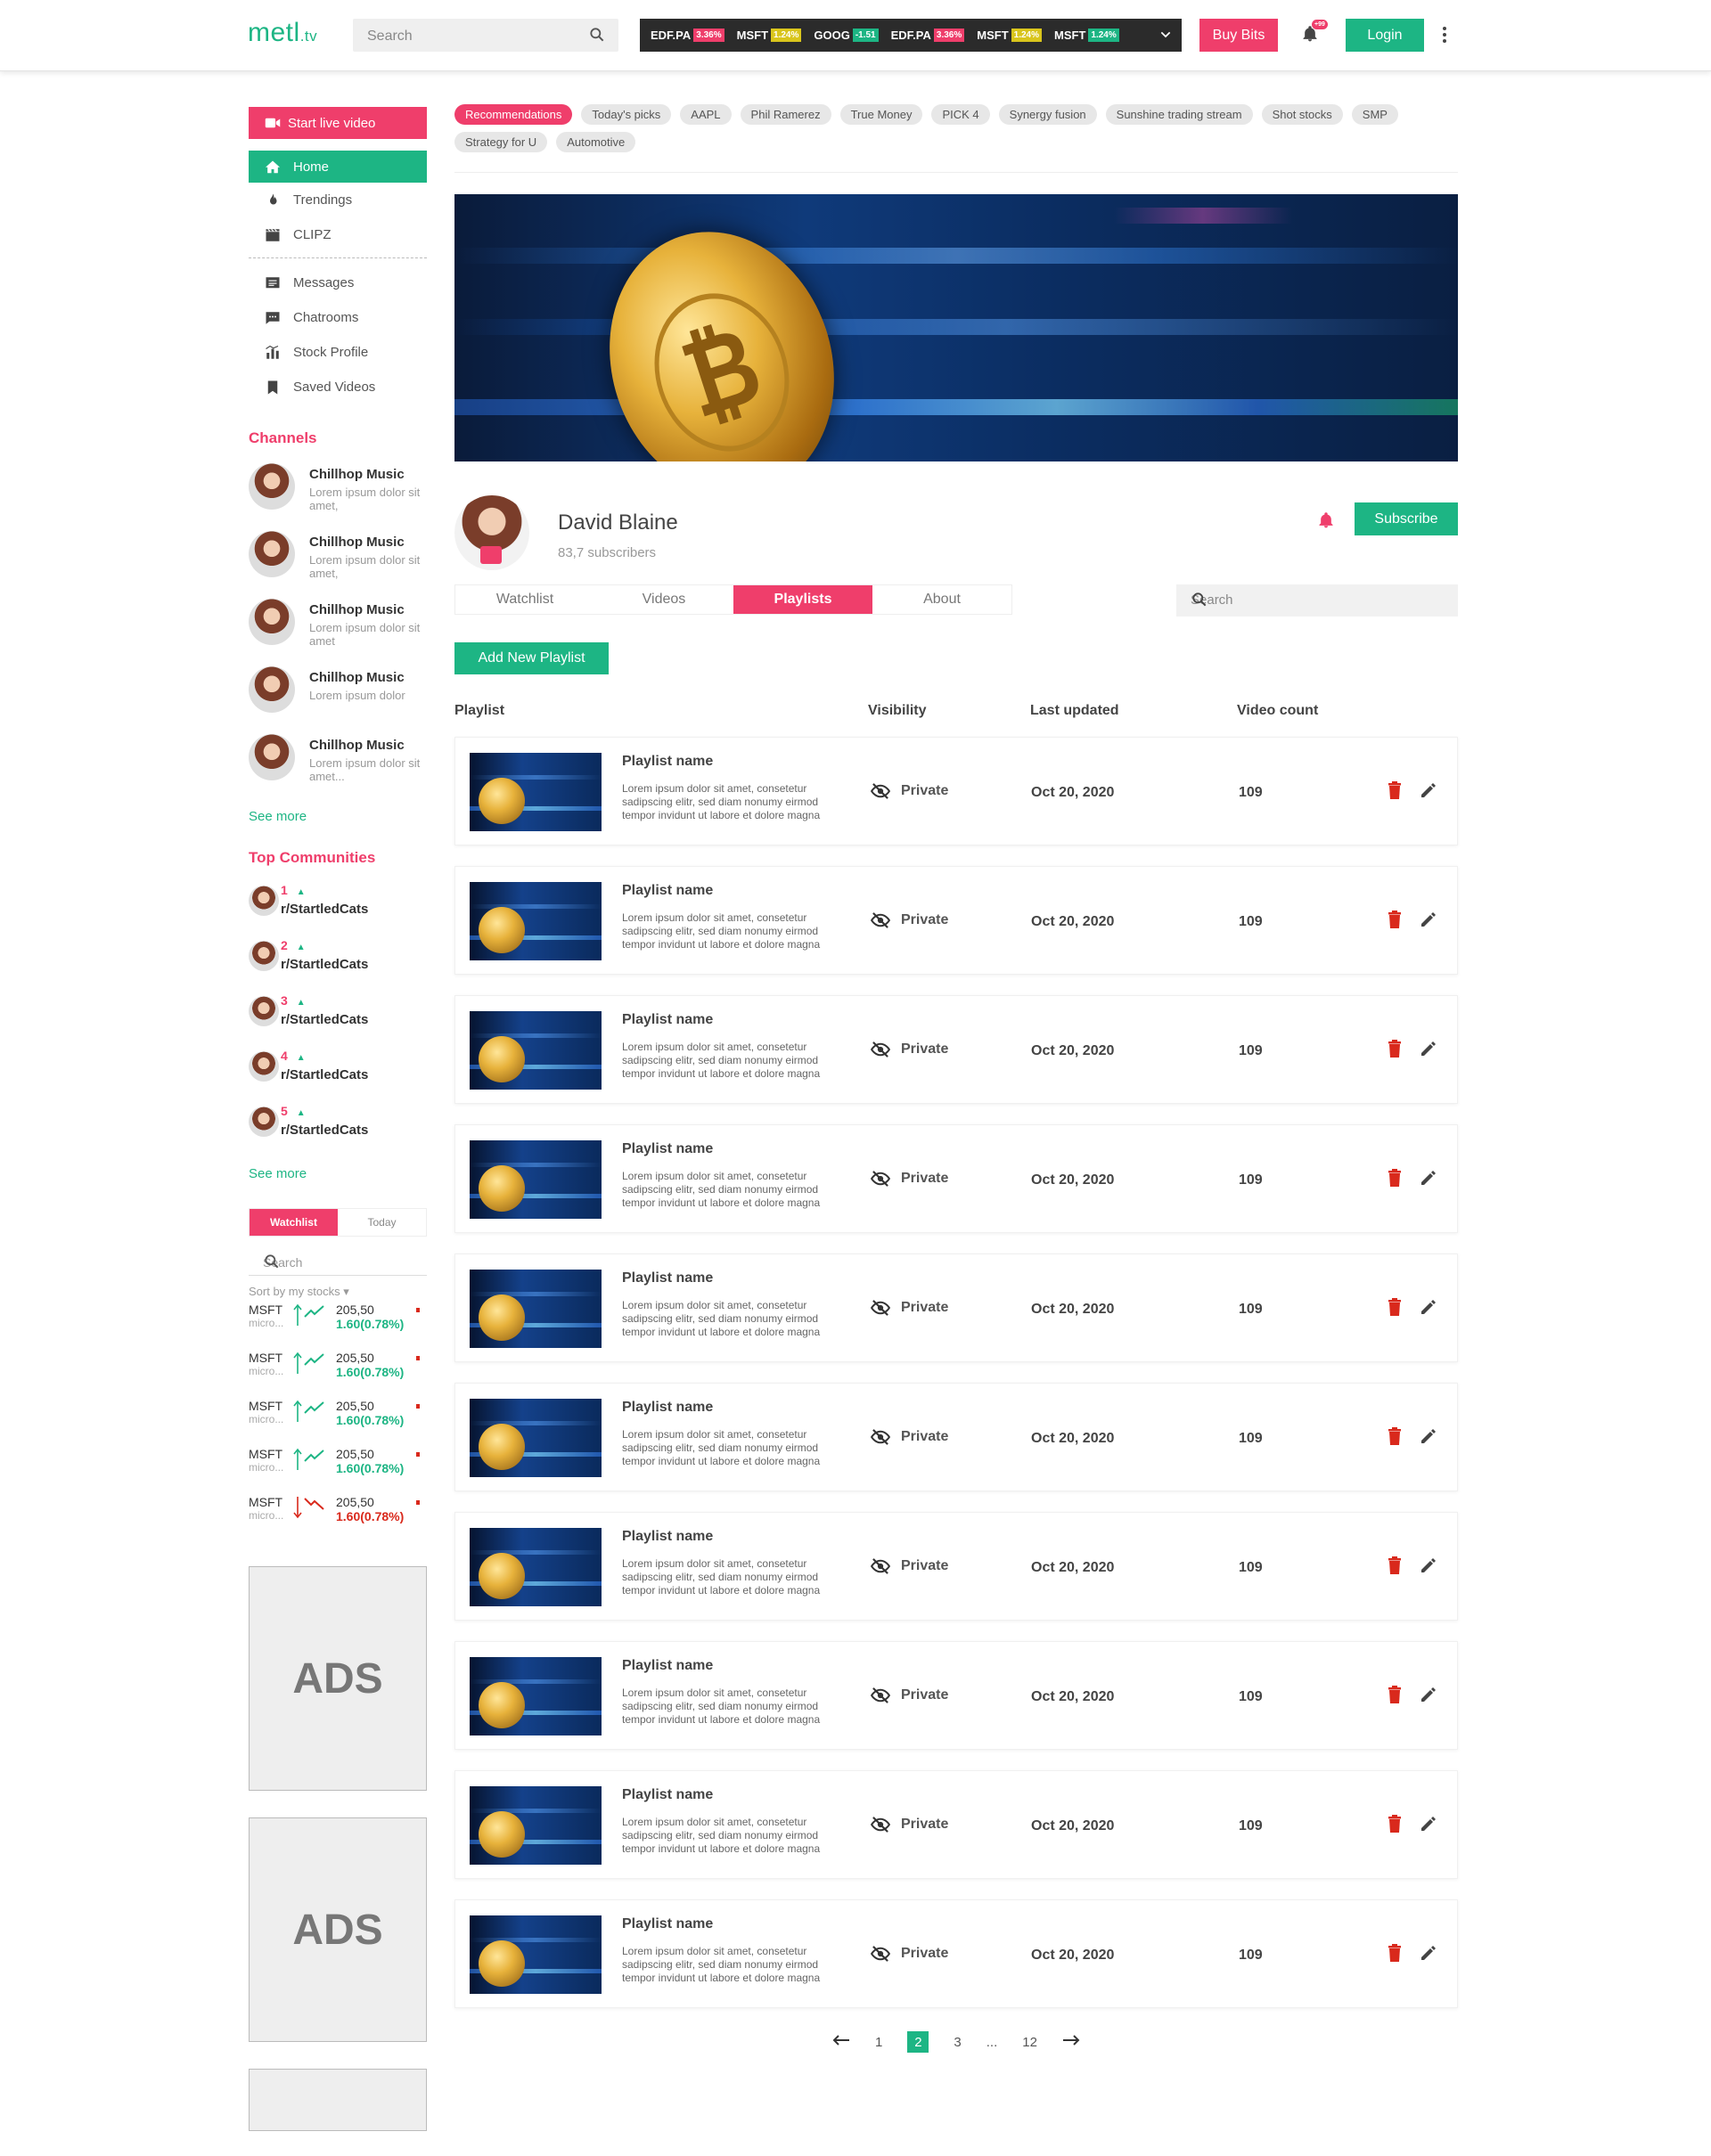 This screenshot has width=1711, height=2156. What do you see at coordinates (596, 142) in the screenshot?
I see `chip-automotive: Automotive` at bounding box center [596, 142].